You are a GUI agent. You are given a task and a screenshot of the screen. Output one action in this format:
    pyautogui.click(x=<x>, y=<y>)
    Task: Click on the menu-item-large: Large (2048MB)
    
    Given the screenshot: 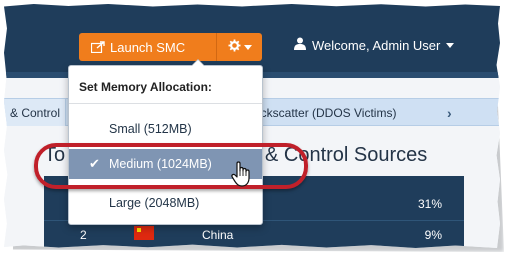 What is the action you would take?
    pyautogui.click(x=165, y=203)
    